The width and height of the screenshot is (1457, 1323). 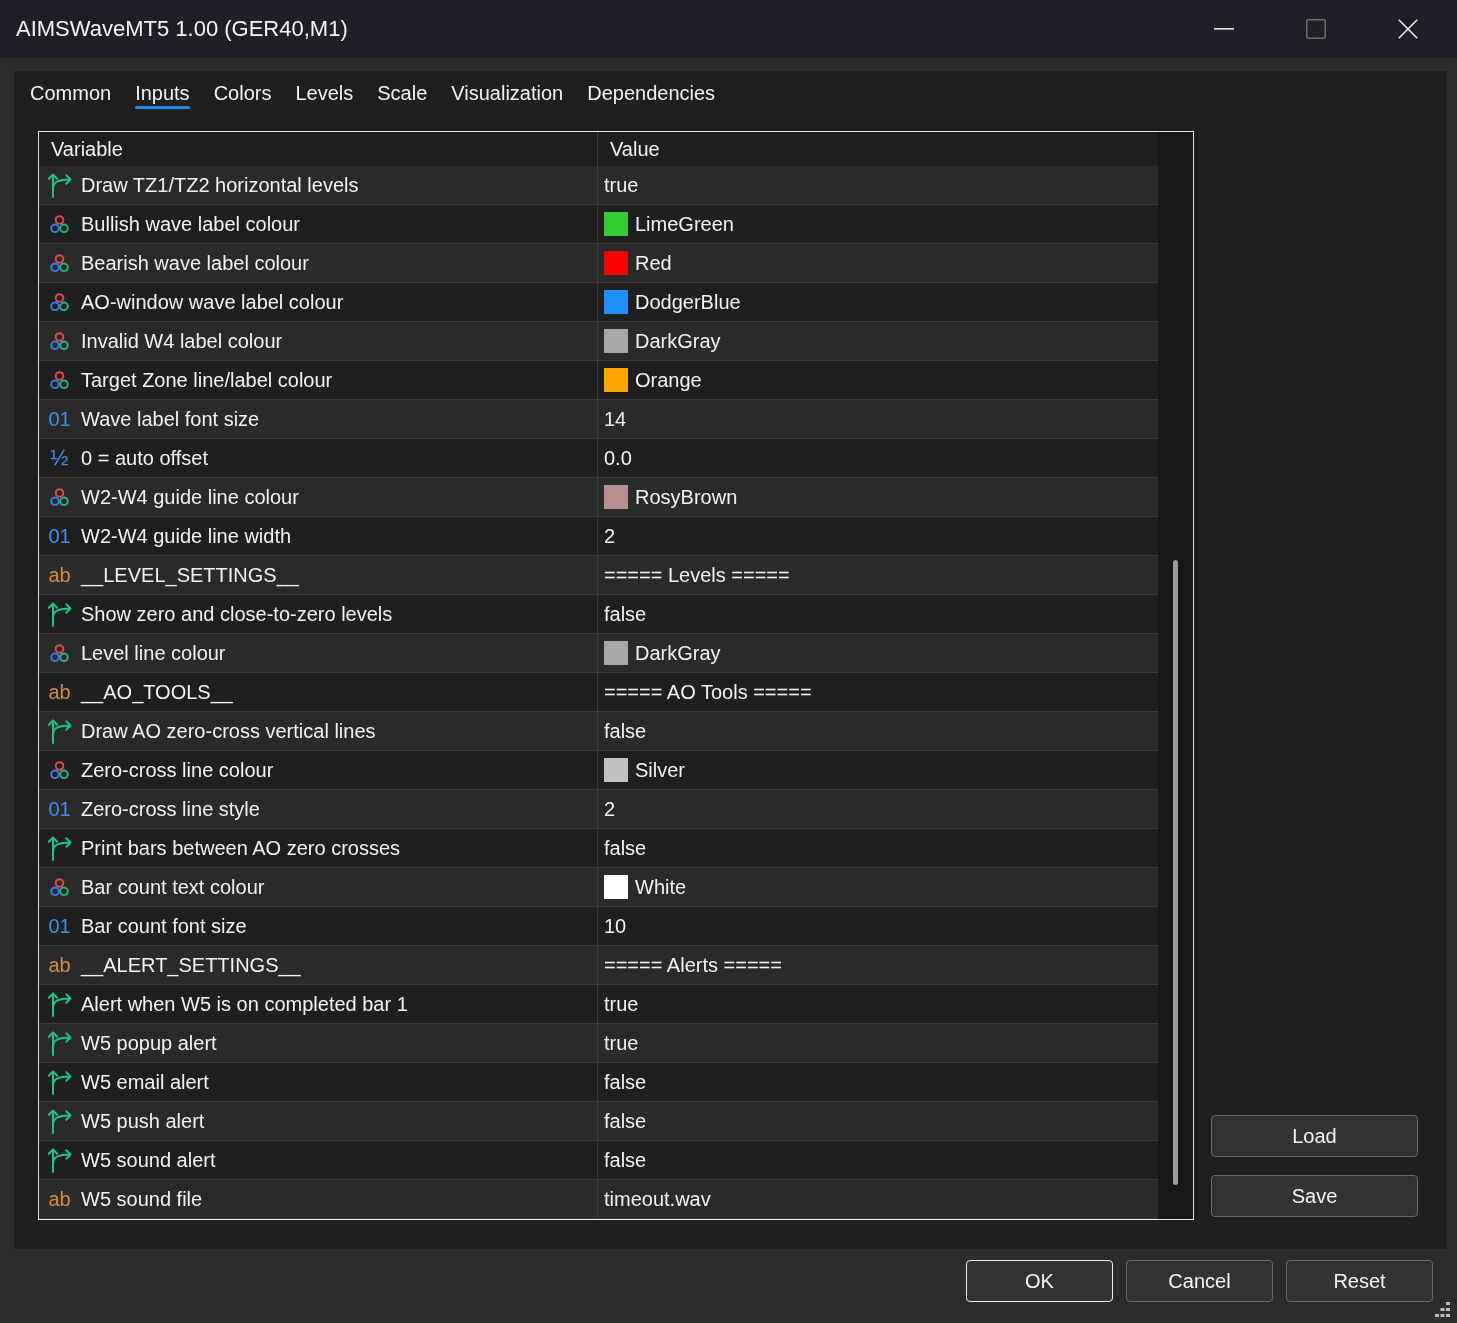 What do you see at coordinates (162, 92) in the screenshot?
I see `tab: Inputs` at bounding box center [162, 92].